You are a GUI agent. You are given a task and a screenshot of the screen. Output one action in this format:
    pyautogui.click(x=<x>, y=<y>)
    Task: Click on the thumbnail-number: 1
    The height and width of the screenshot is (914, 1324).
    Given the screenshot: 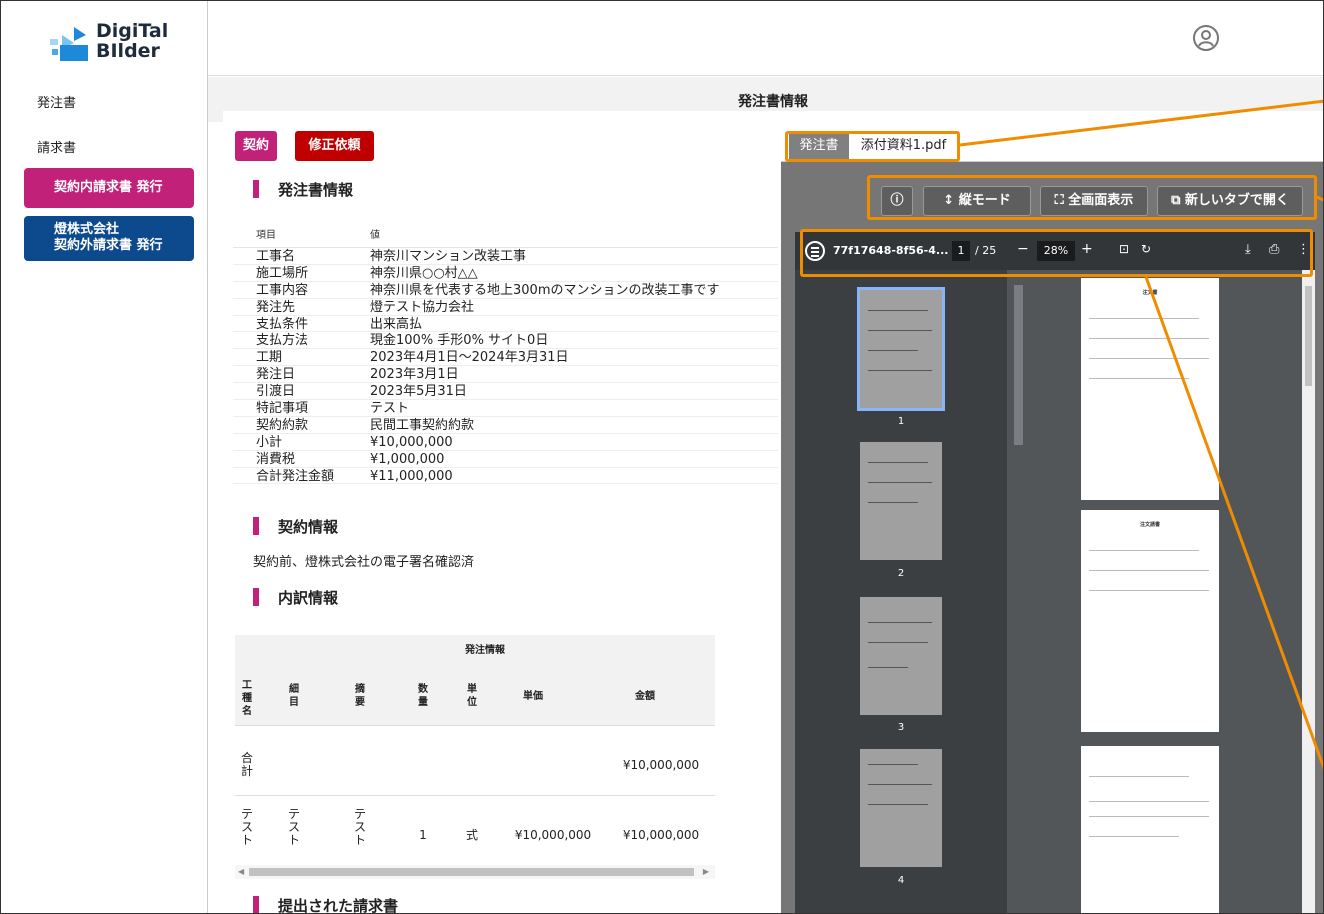 What is the action you would take?
    pyautogui.click(x=901, y=421)
    